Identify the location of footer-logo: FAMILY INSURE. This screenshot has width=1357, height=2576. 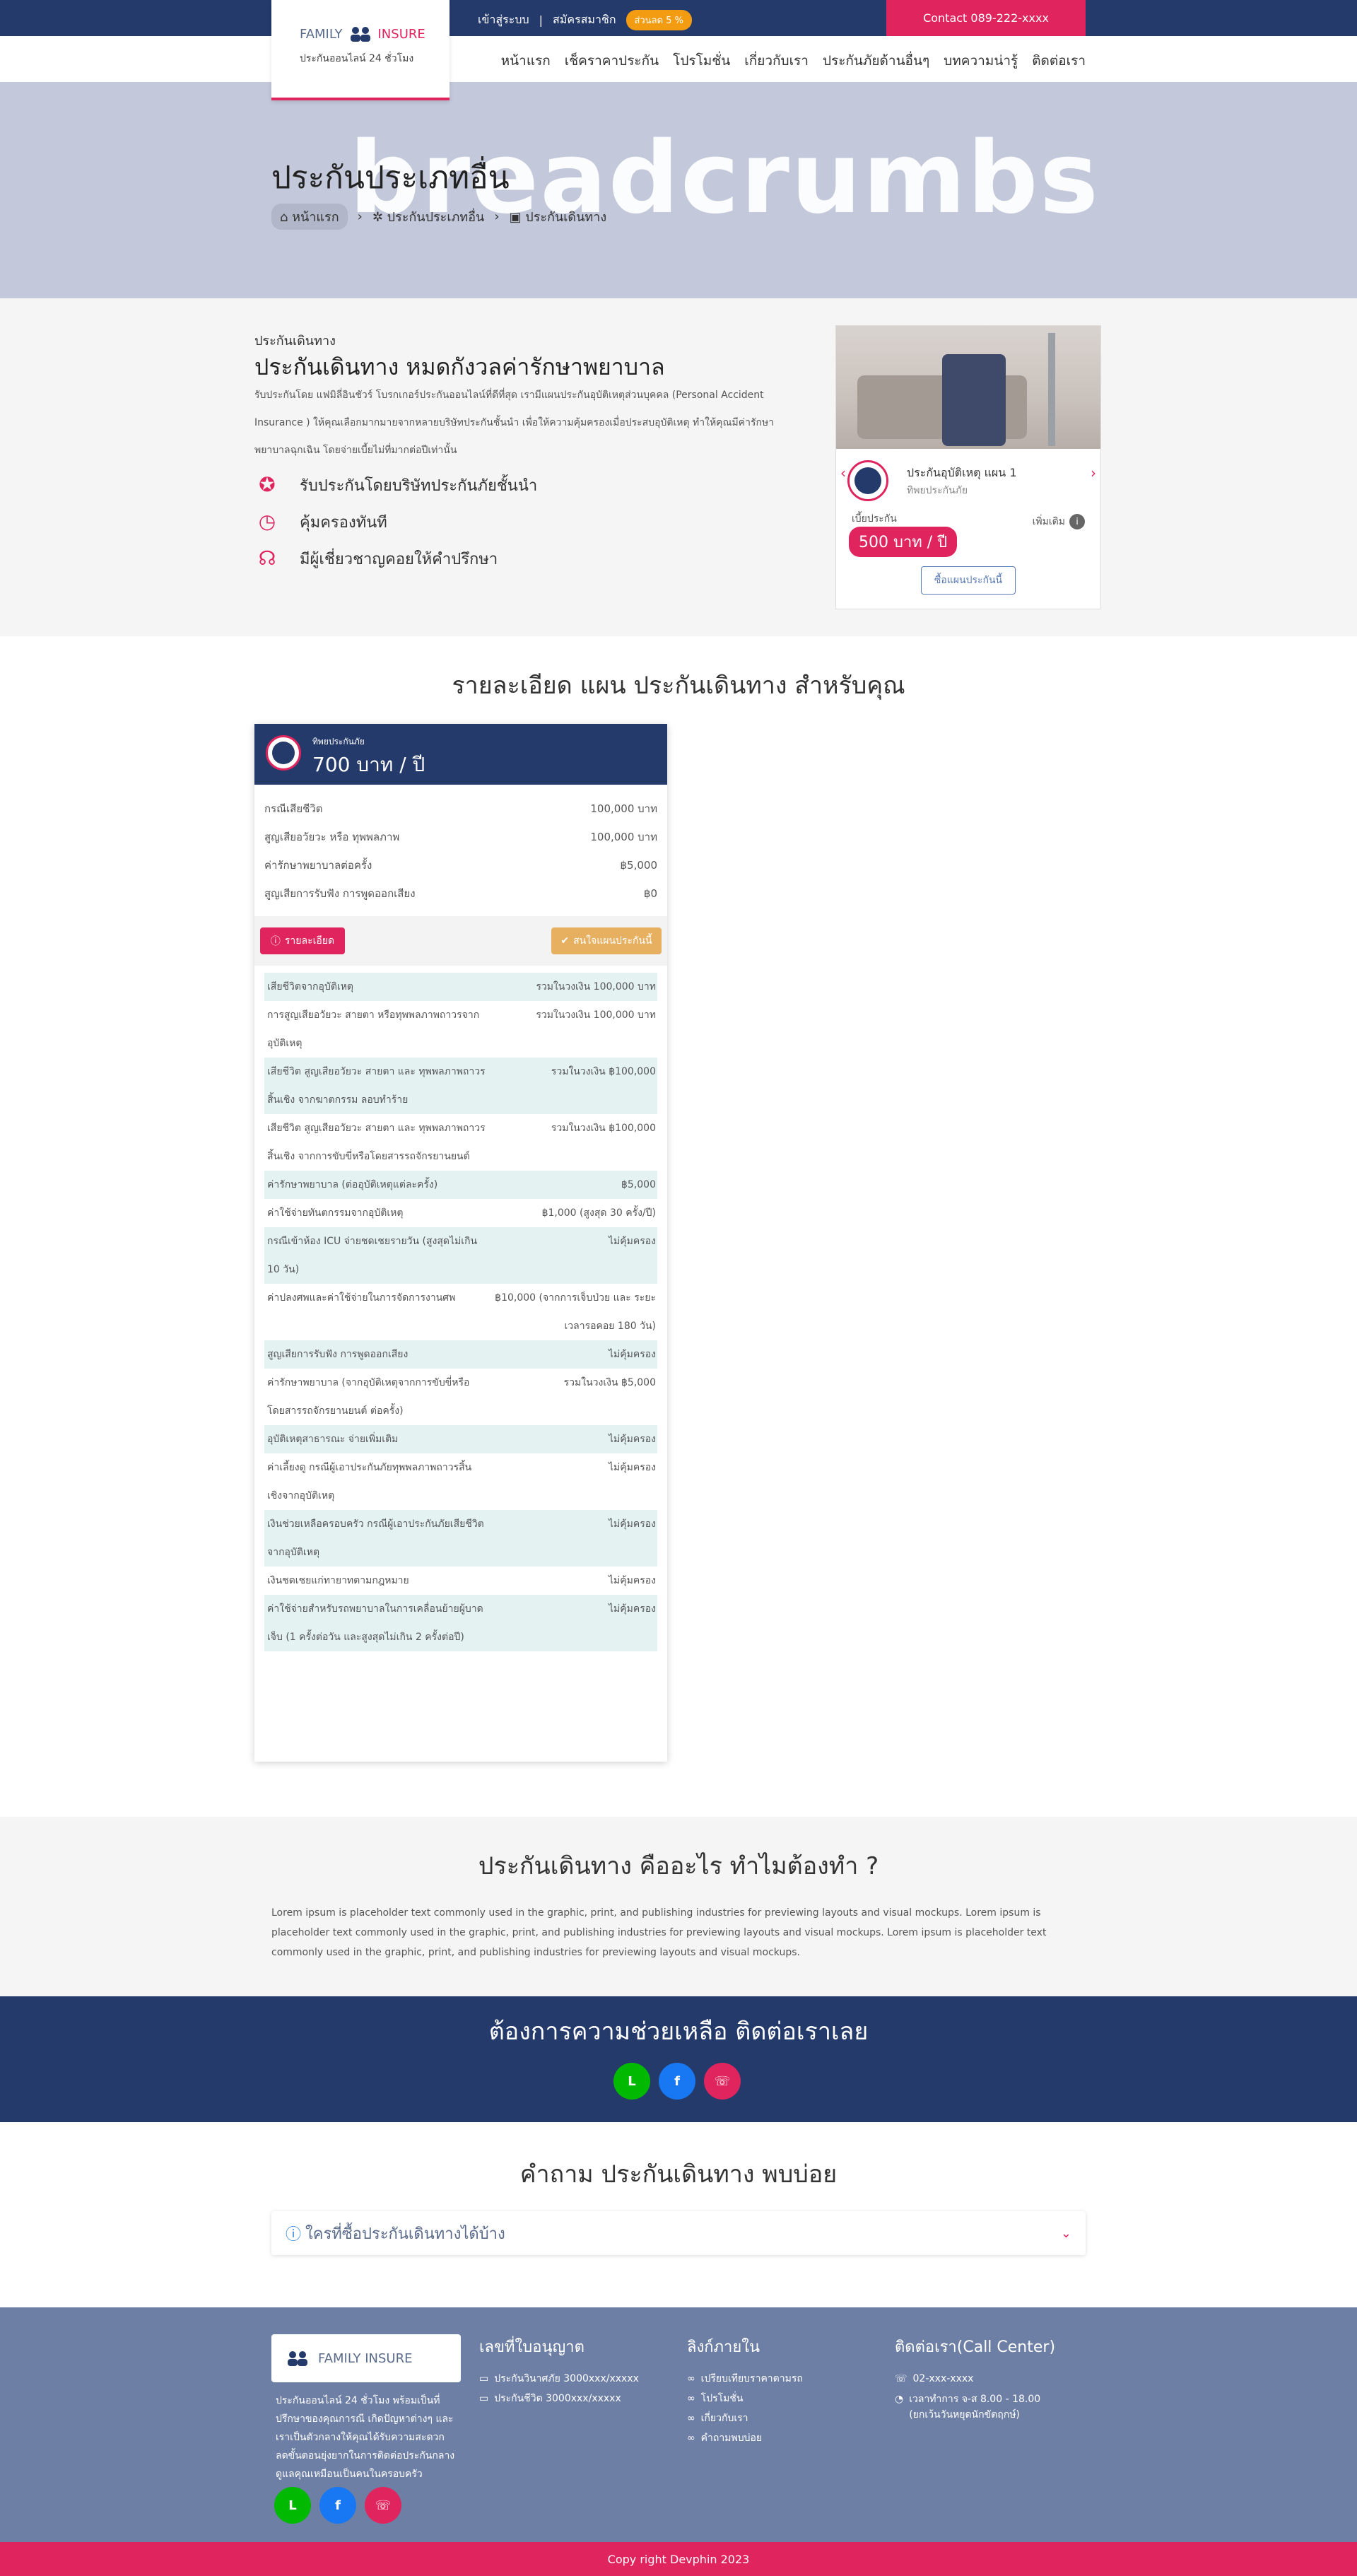
(366, 2358).